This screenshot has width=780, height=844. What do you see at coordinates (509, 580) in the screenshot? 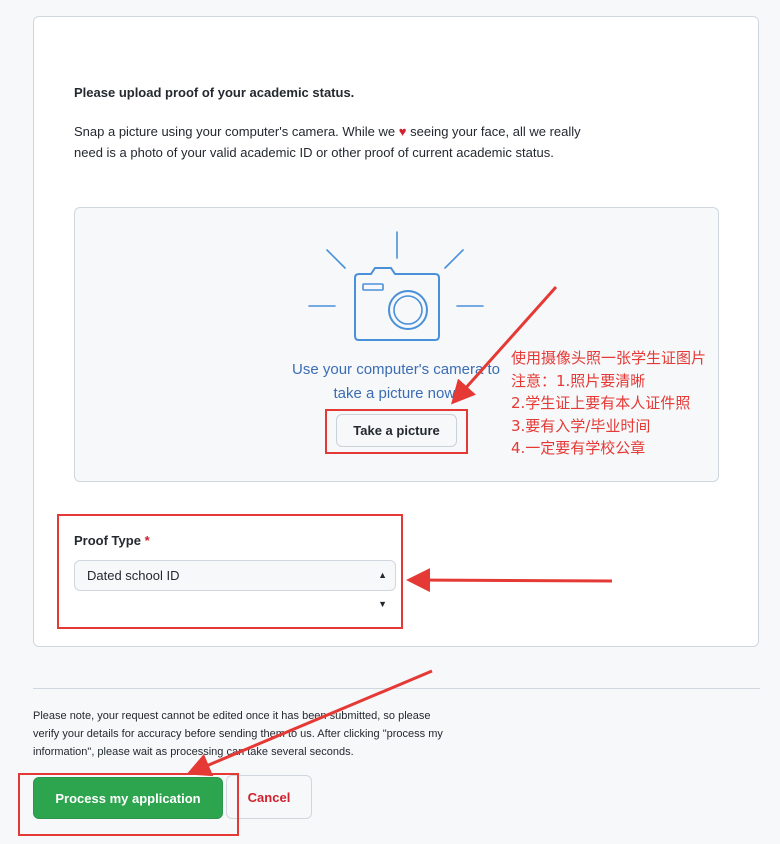
I see `arrow-to-proof-type` at bounding box center [509, 580].